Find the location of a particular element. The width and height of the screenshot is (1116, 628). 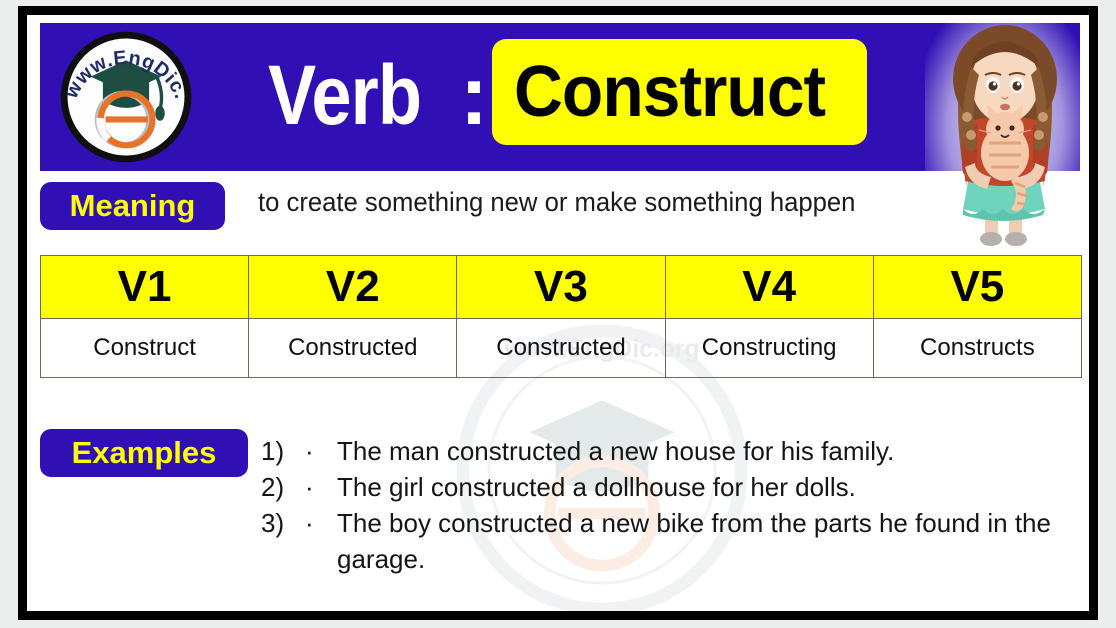

verb-header-v2: V2 is located at coordinates (353, 287).